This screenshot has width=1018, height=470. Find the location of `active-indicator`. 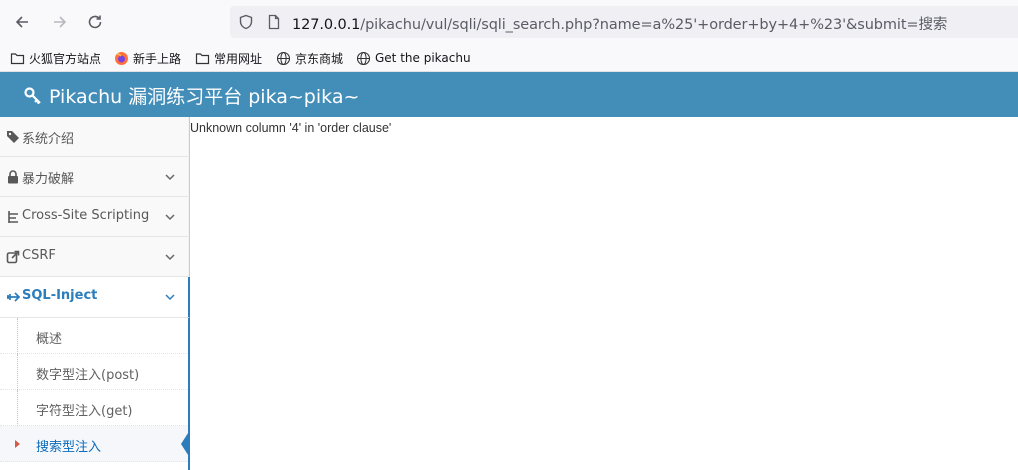

active-indicator is located at coordinates (185, 444).